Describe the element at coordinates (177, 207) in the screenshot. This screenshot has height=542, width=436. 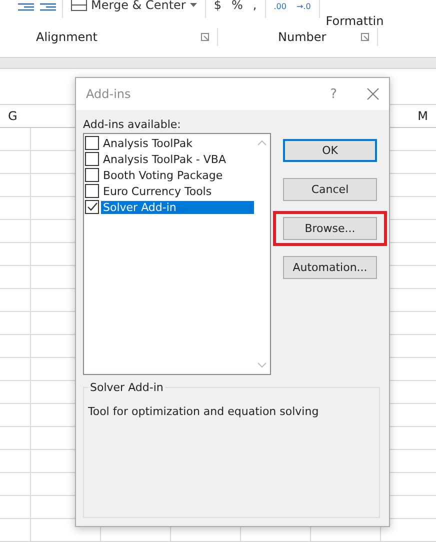
I see `add-in-label: Solver Add-in` at that location.